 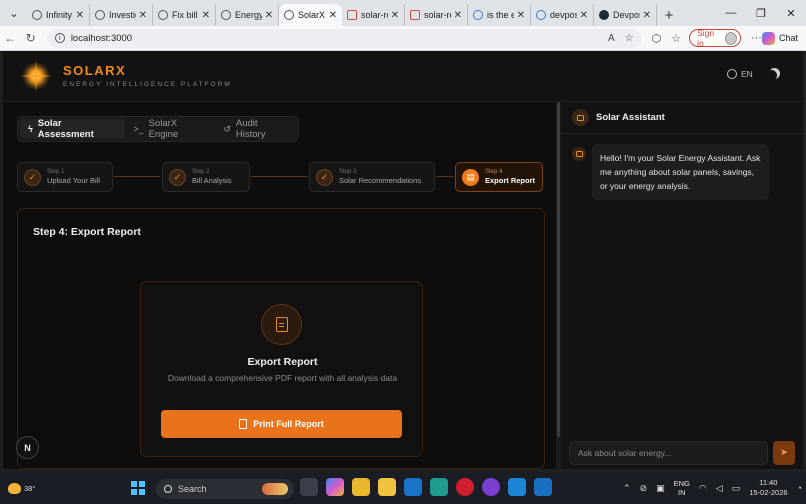 I want to click on input-language: ENG IN, so click(x=682, y=488).